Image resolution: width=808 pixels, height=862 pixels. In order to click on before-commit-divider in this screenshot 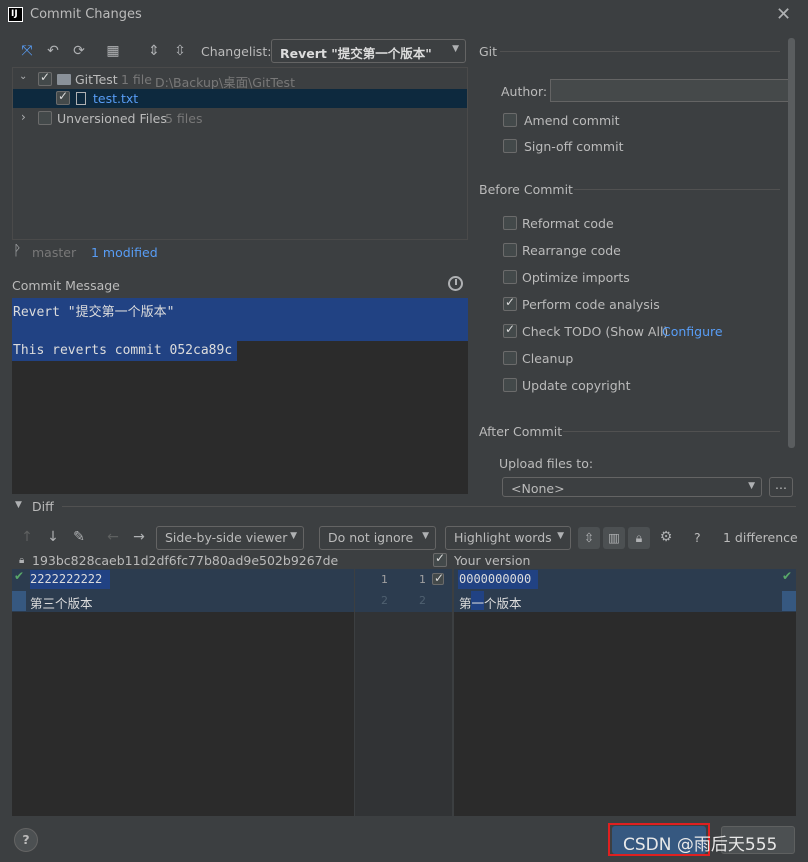, I will do `click(677, 189)`.